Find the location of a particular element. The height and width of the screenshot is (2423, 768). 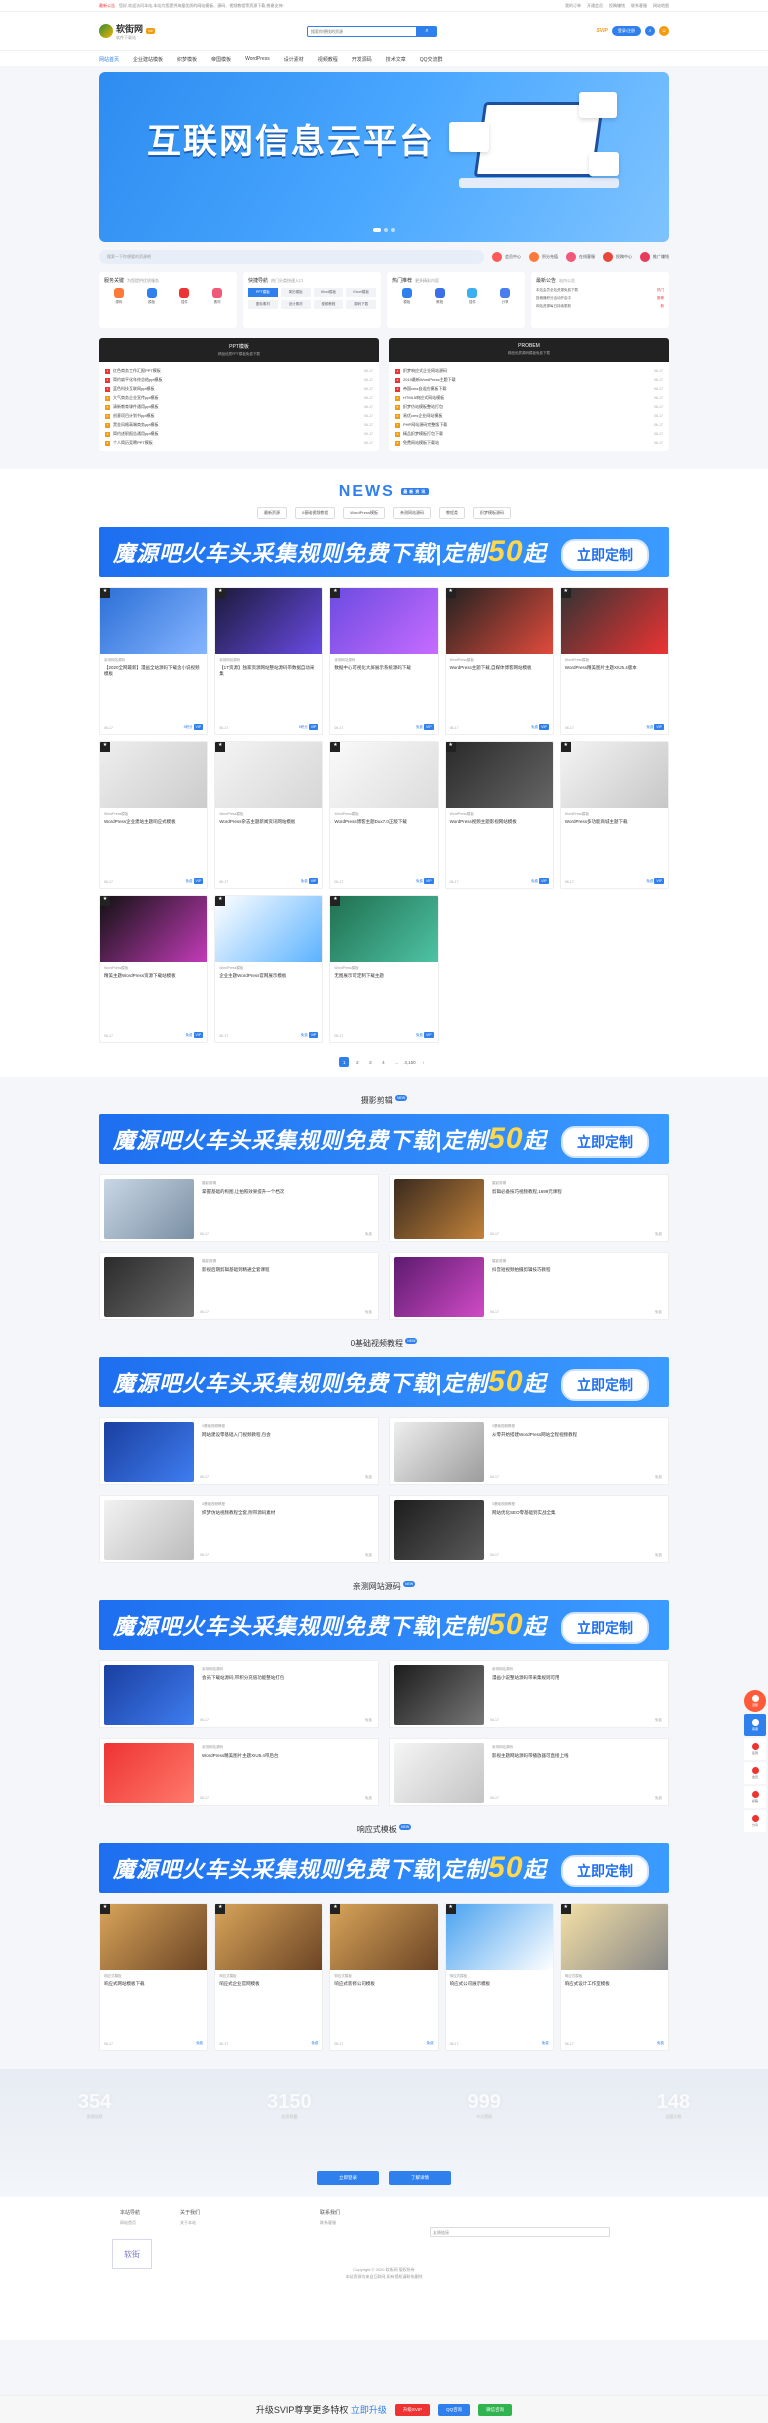

card-title: 数据中心可视化大屏展示系统源码下载 is located at coordinates (383, 676).